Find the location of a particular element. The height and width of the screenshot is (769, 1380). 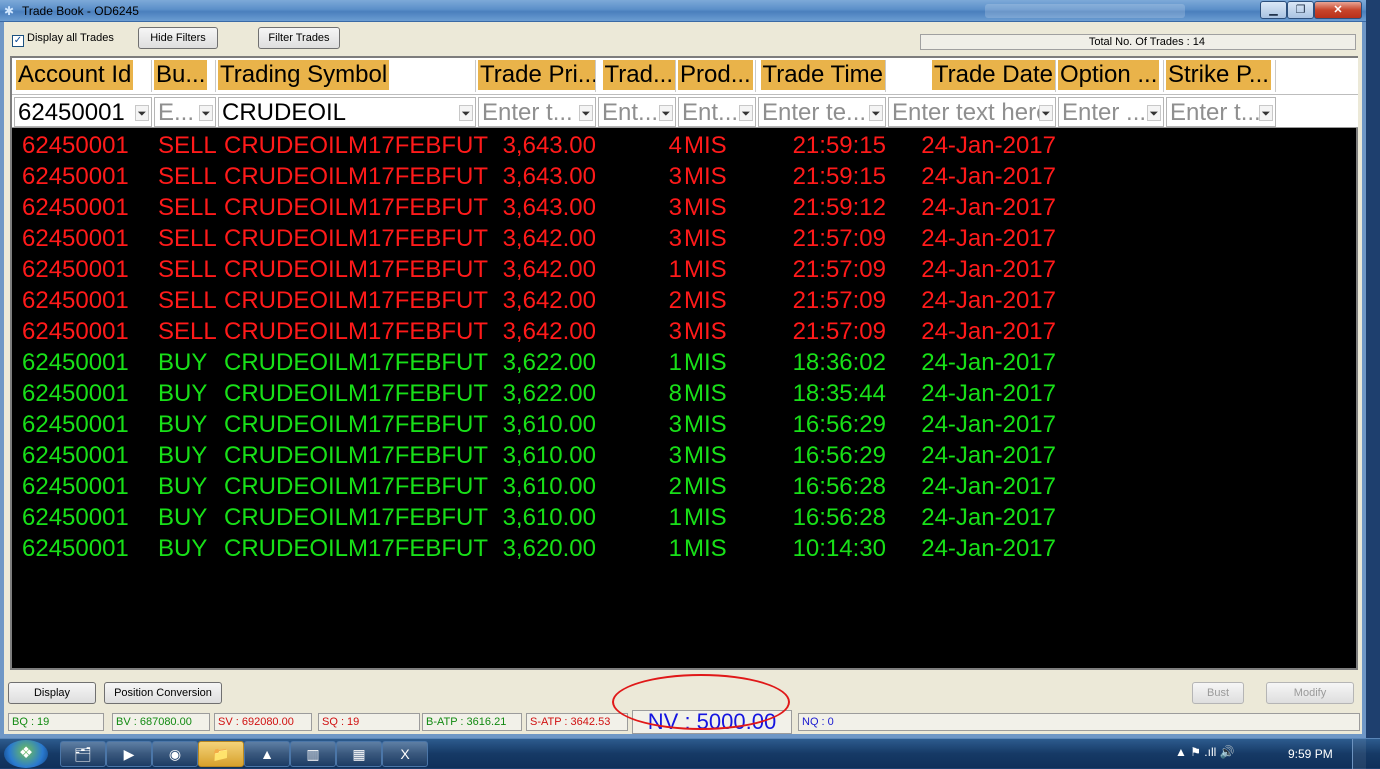

column-header-trade-date: Trade Date is located at coordinates (972, 76).